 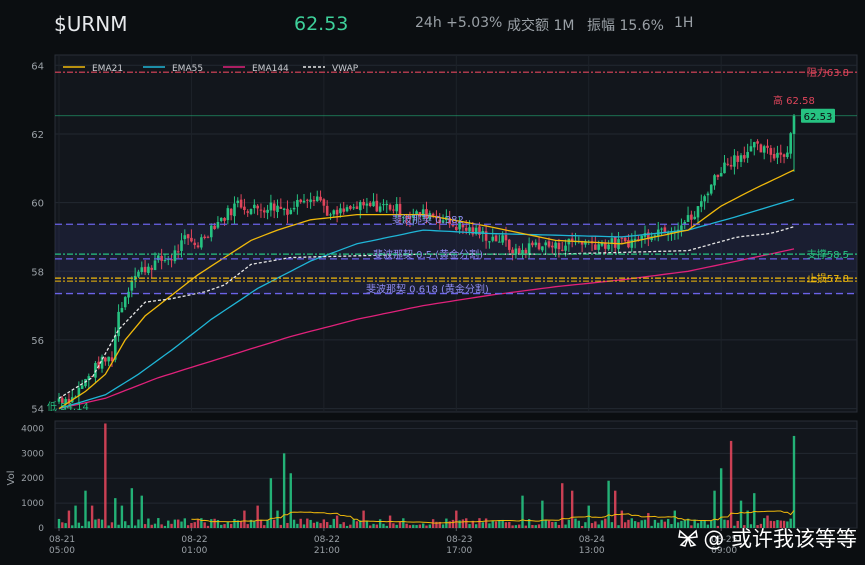 I want to click on symbol-title: $URNM, so click(x=91, y=24).